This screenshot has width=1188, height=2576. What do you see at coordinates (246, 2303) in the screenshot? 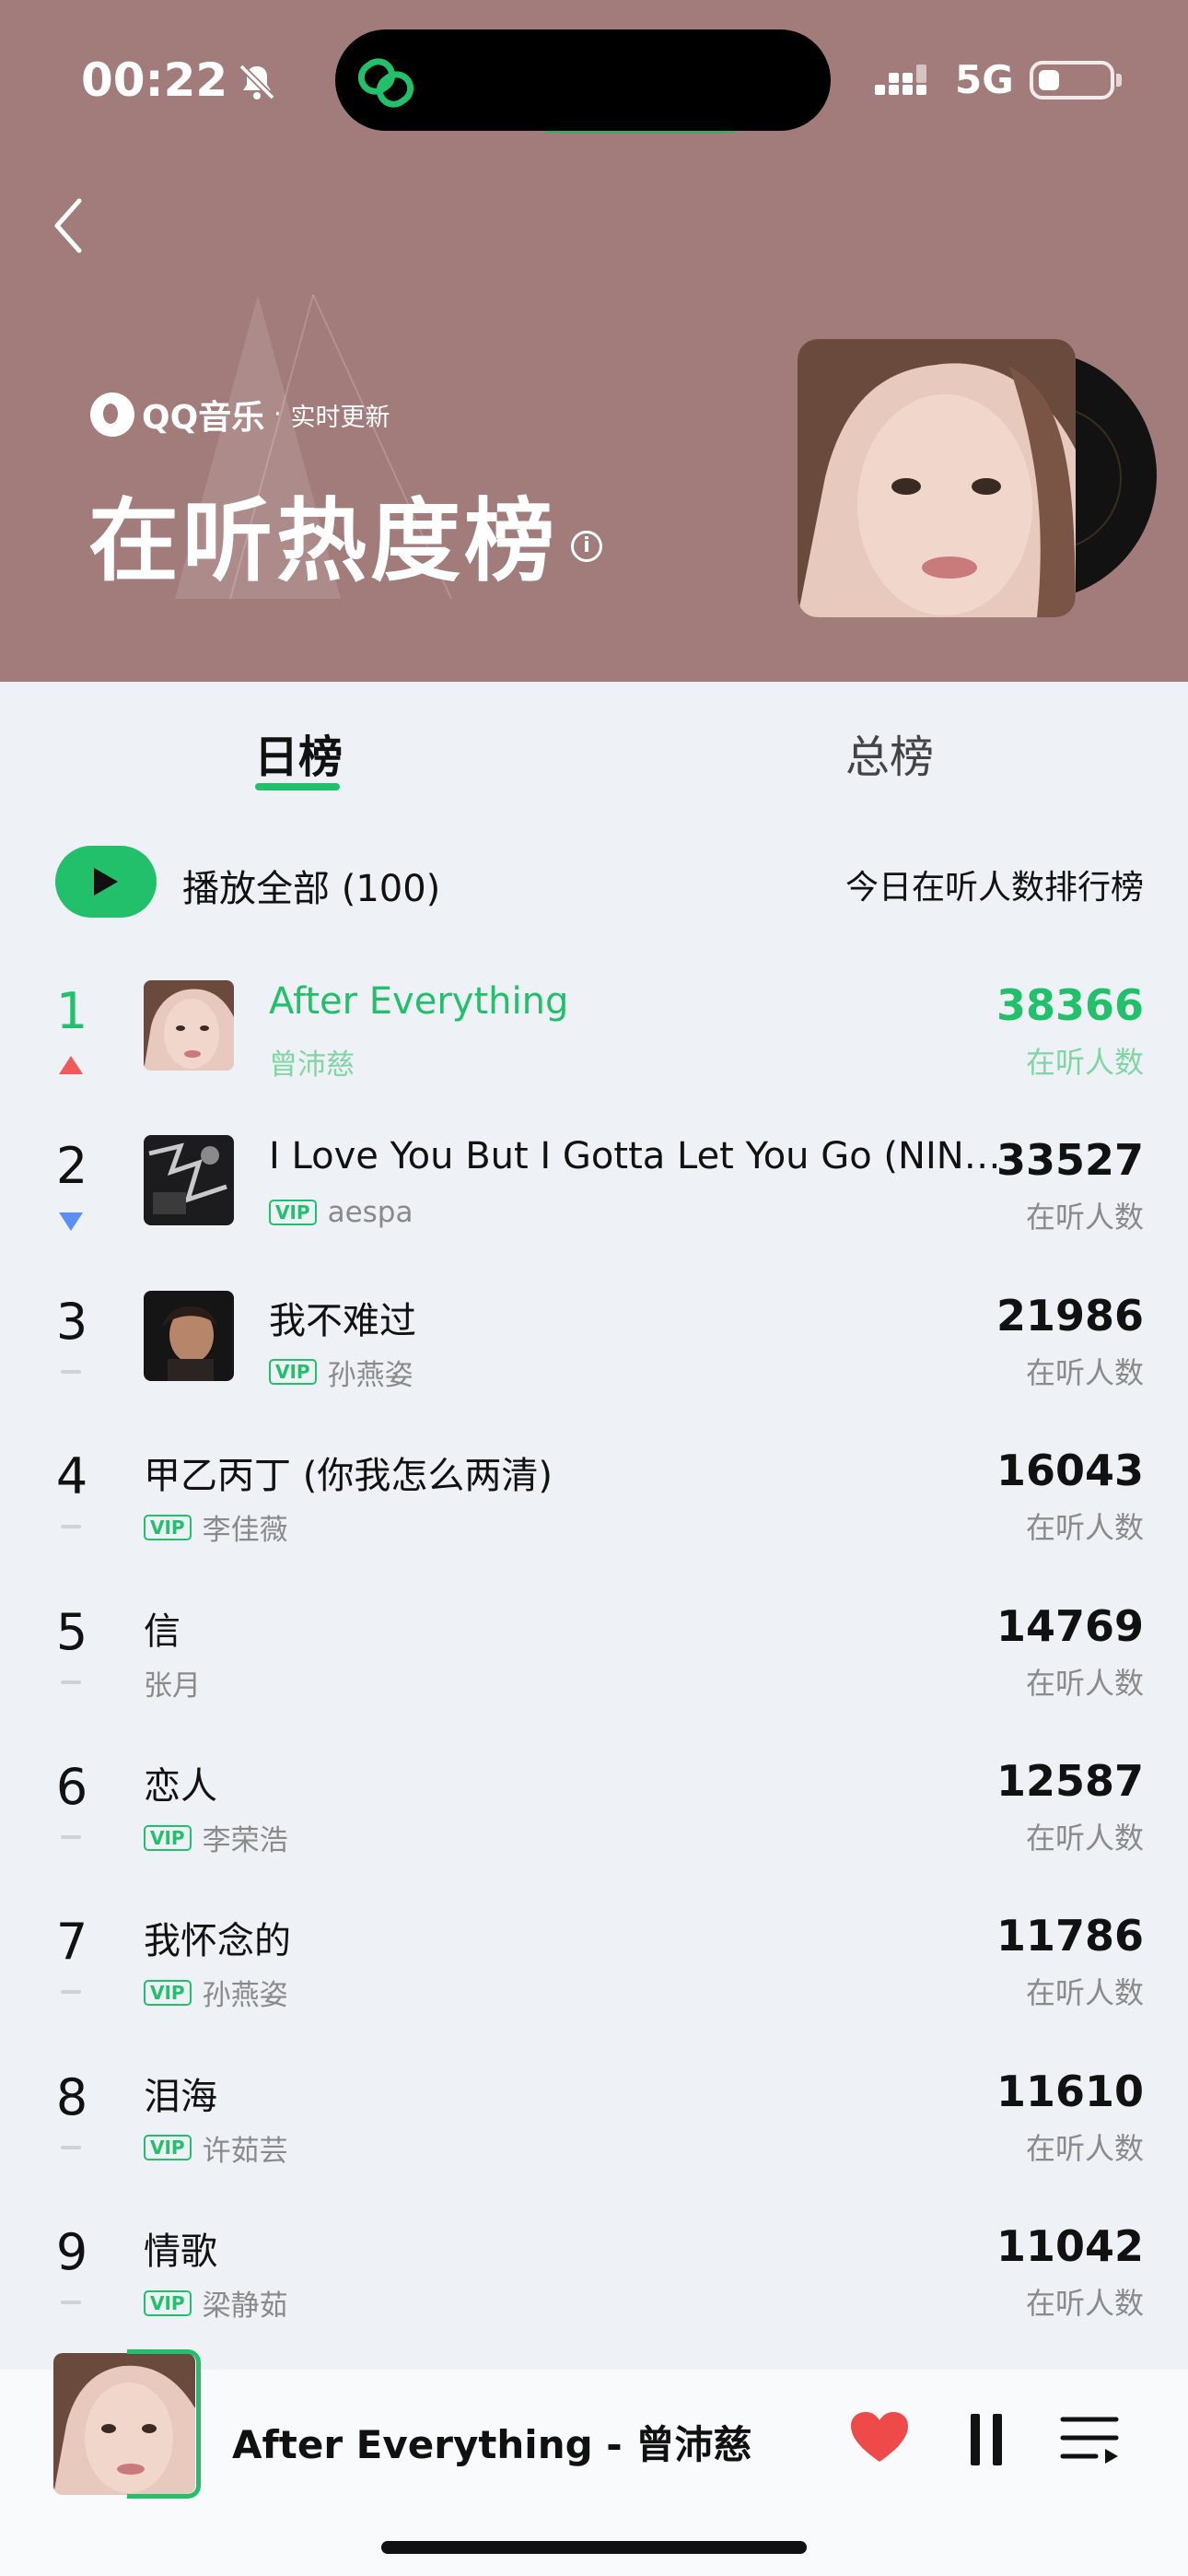
I see `artist-name: 梁静茹` at bounding box center [246, 2303].